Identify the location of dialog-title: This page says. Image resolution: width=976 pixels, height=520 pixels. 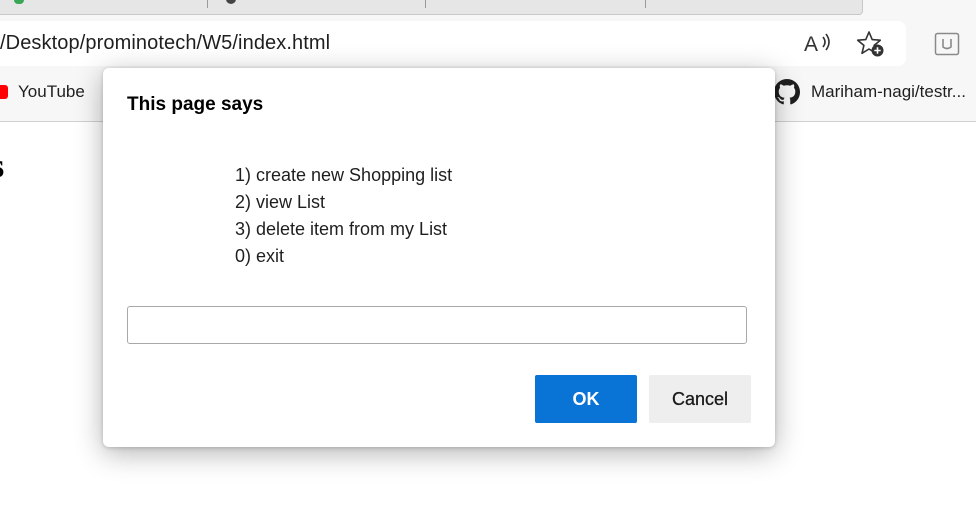
(195, 104).